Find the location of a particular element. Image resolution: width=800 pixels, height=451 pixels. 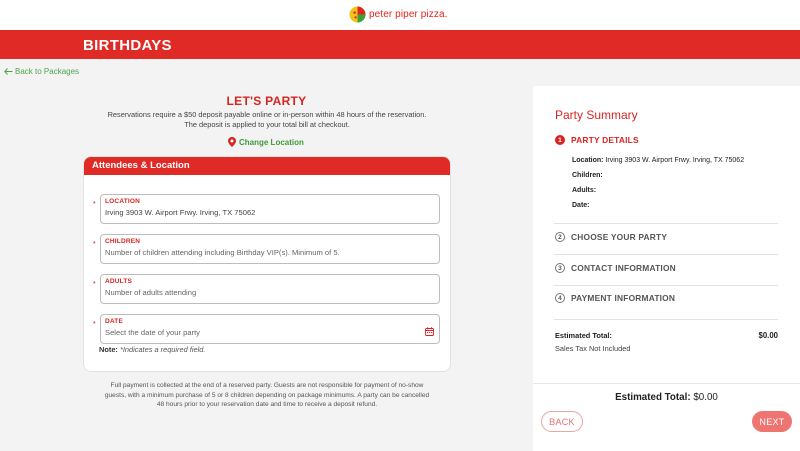

detail-adults: Adults: is located at coordinates (584, 190).